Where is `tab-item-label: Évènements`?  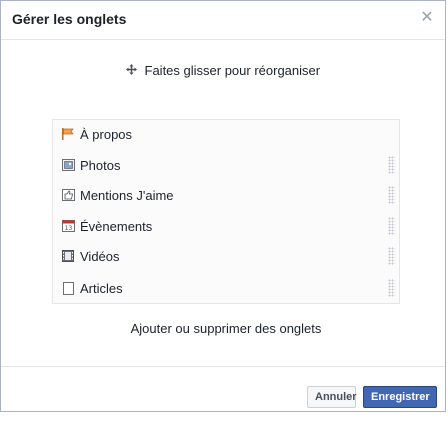
tab-item-label: Évènements is located at coordinates (116, 226).